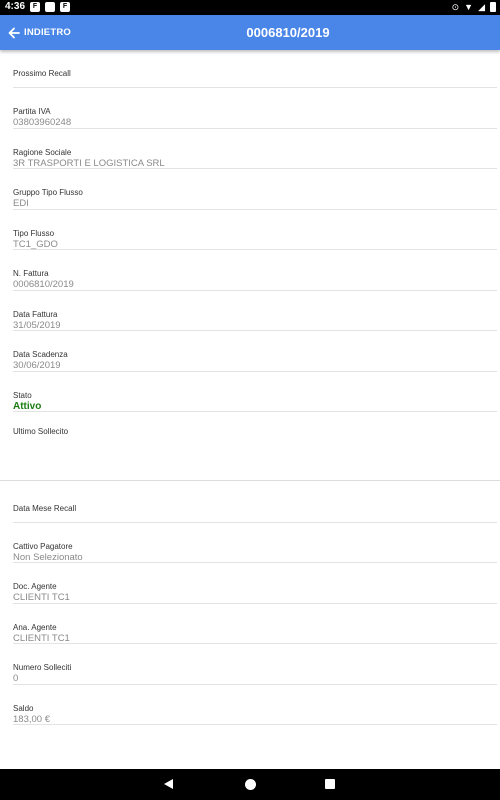 The width and height of the screenshot is (500, 800). I want to click on app-bar: INDIETRO 0006810/2019, so click(250, 32).